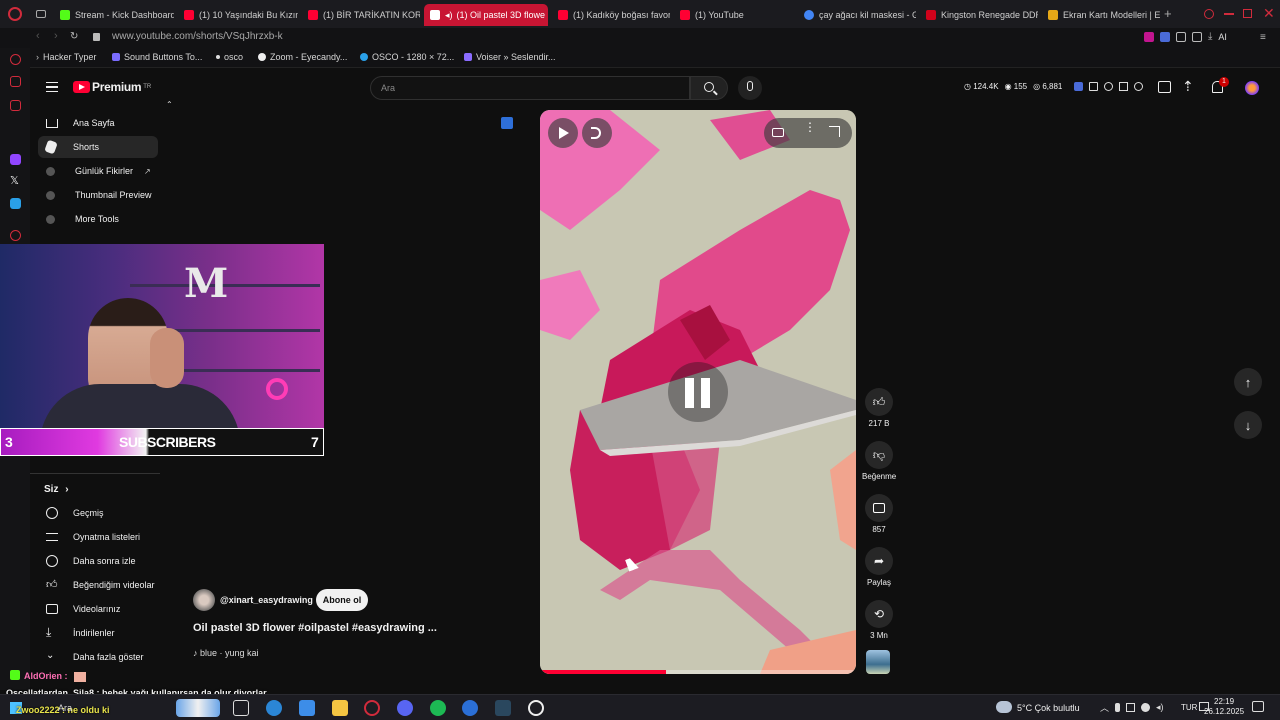  What do you see at coordinates (56, 36) in the screenshot?
I see `forward-icon: ›` at bounding box center [56, 36].